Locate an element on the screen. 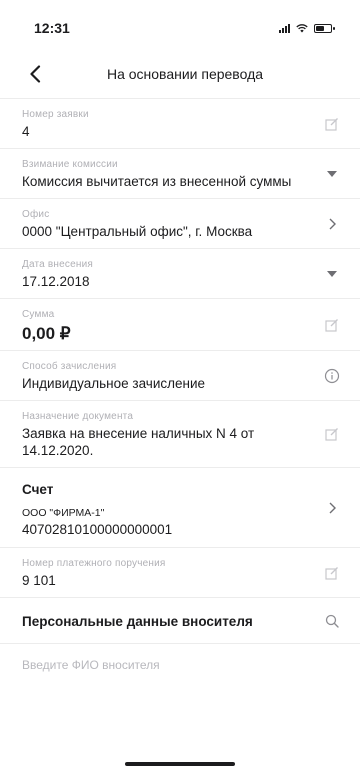 The width and height of the screenshot is (360, 773). field-label: Назначение документа is located at coordinates (78, 416).